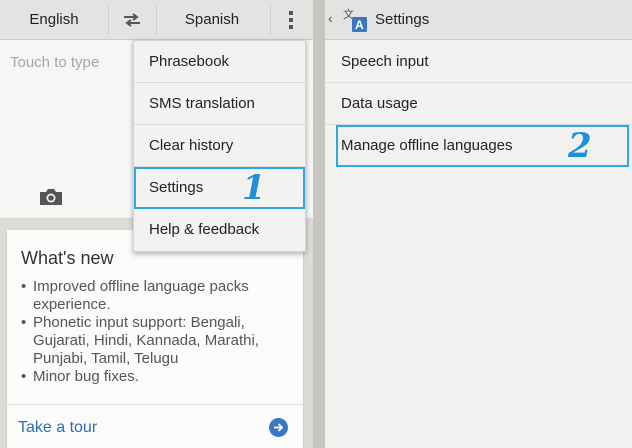 The height and width of the screenshot is (448, 632). What do you see at coordinates (67, 258) in the screenshot?
I see `whats-new-title: What's new` at bounding box center [67, 258].